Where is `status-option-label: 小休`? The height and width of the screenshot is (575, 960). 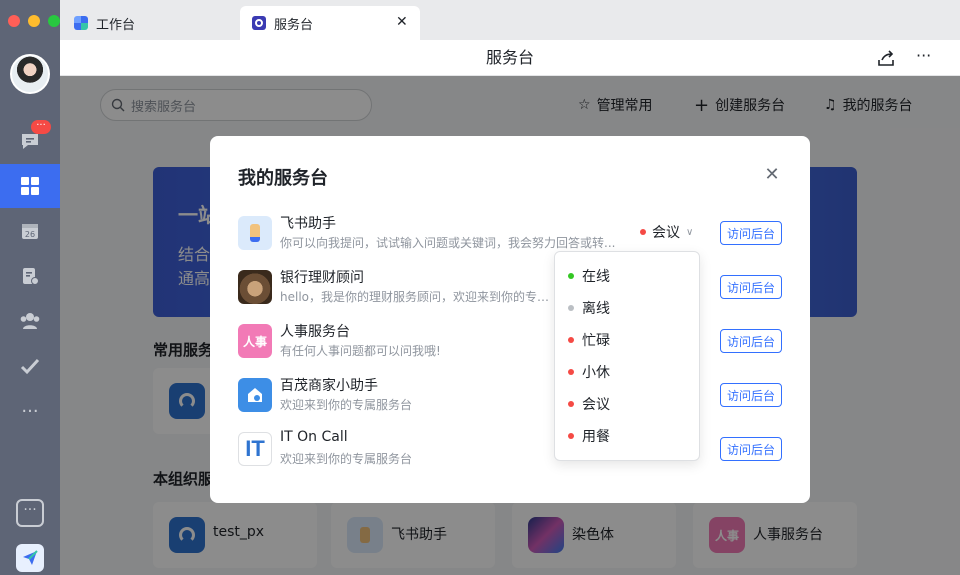 status-option-label: 小休 is located at coordinates (596, 373).